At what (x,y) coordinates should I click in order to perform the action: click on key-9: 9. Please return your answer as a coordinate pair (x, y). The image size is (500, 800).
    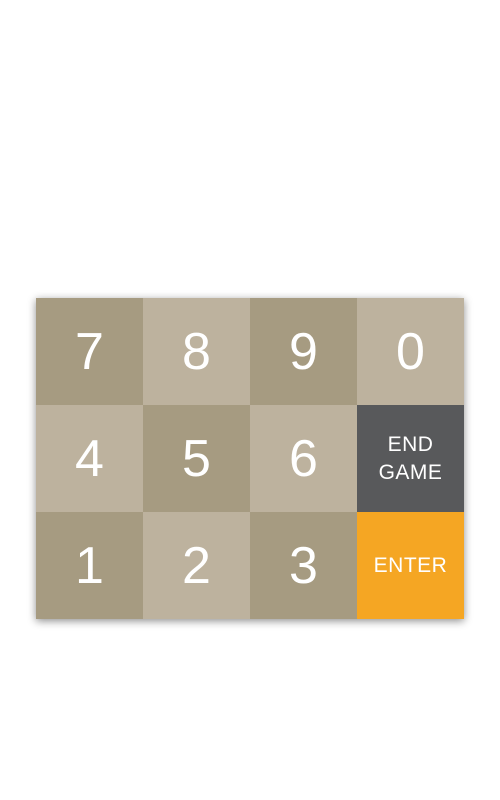
    Looking at the image, I should click on (303, 351).